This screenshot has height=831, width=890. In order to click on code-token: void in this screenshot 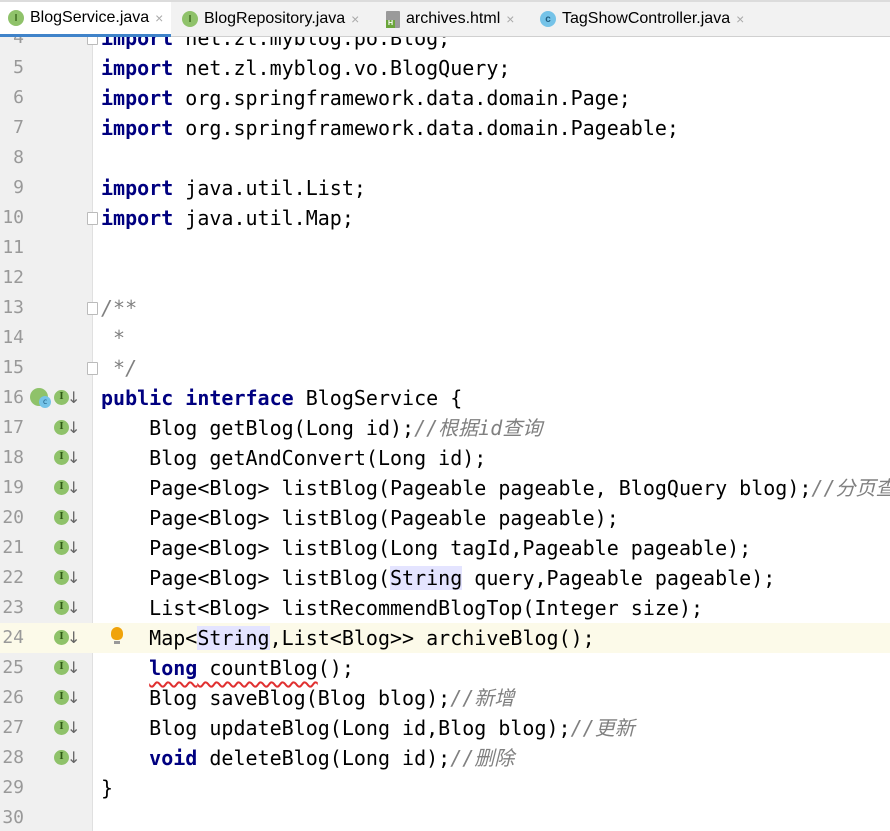, I will do `click(173, 758)`.